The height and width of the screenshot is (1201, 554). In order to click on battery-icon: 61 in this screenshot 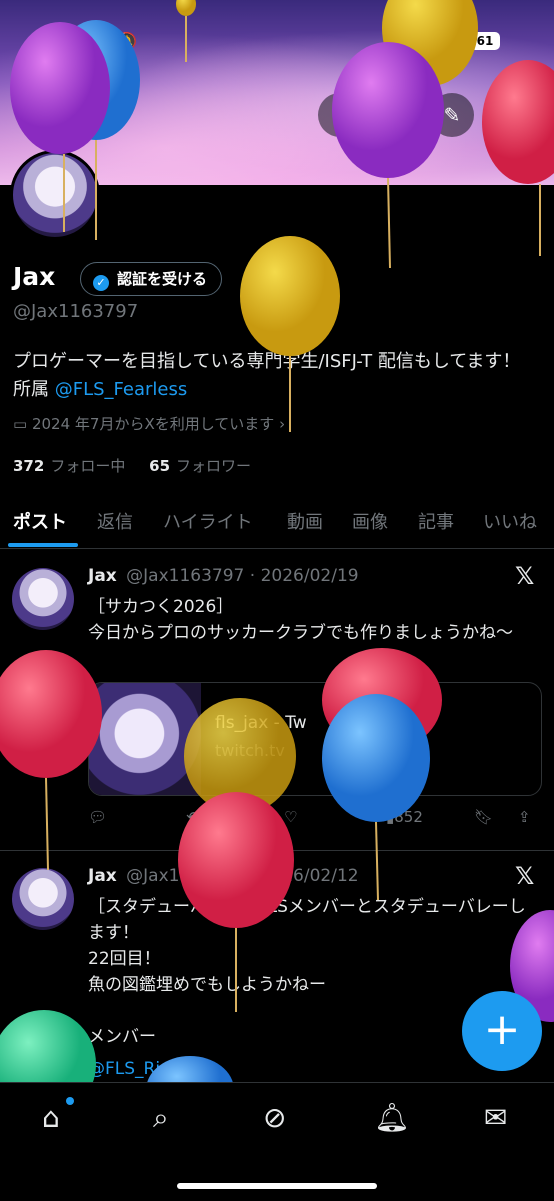, I will do `click(485, 41)`.